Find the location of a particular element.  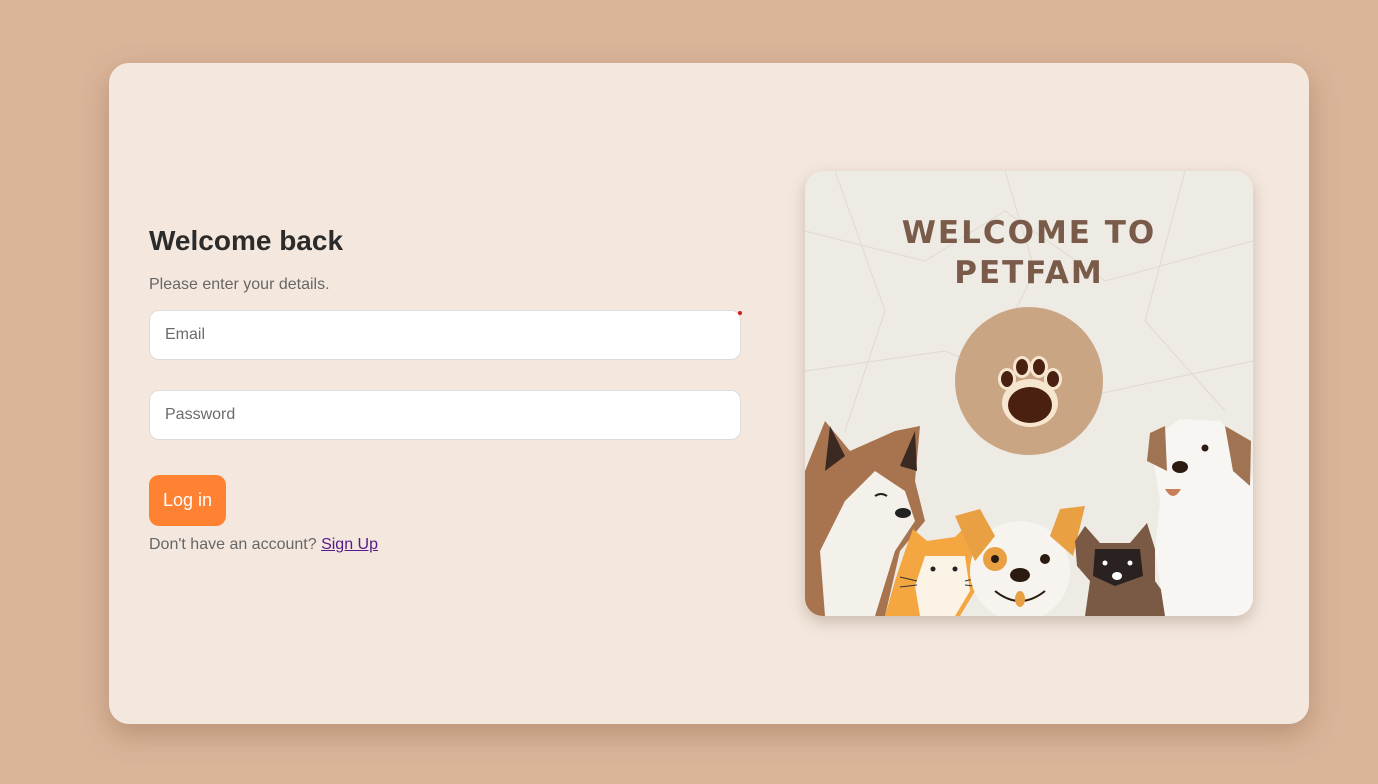

page-subtitle: Please enter your details. is located at coordinates (239, 284).